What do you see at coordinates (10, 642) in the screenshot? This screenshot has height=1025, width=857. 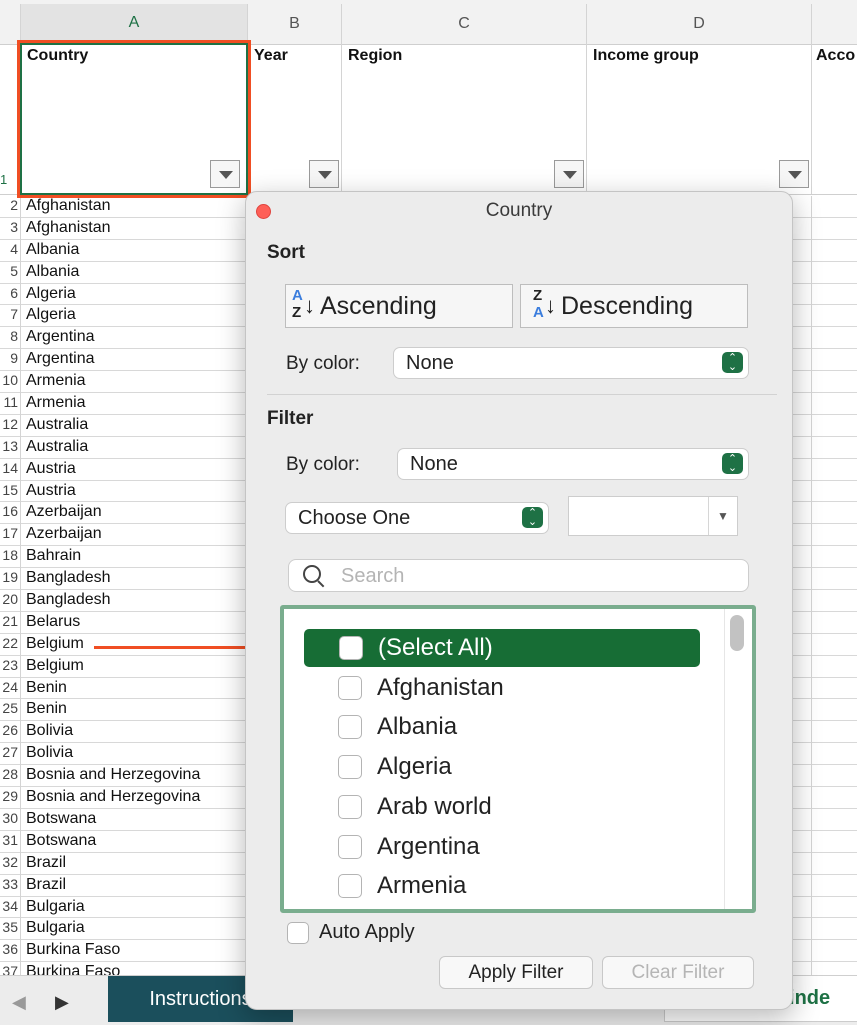 I see `row-number: 22` at bounding box center [10, 642].